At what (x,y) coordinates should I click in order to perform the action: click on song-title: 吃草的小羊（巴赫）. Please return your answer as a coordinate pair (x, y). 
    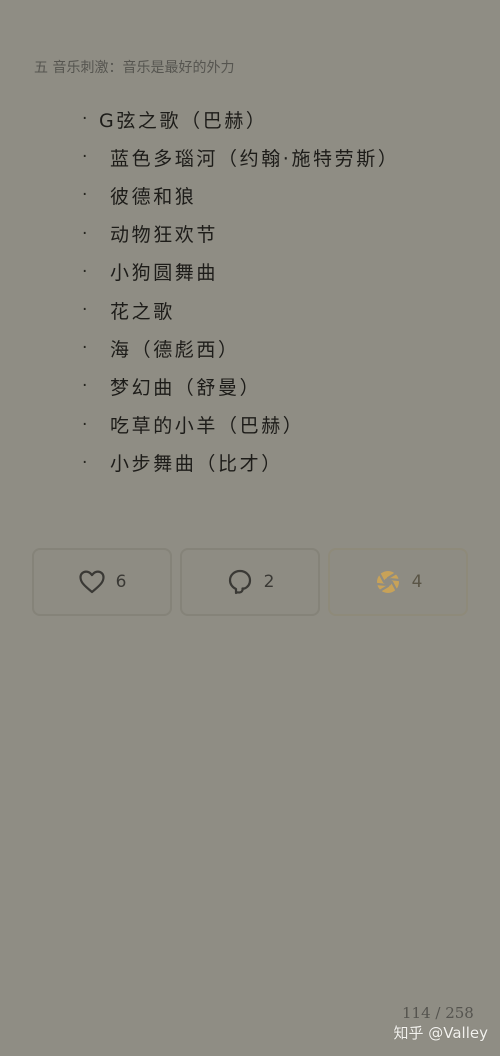
    Looking at the image, I should click on (207, 426).